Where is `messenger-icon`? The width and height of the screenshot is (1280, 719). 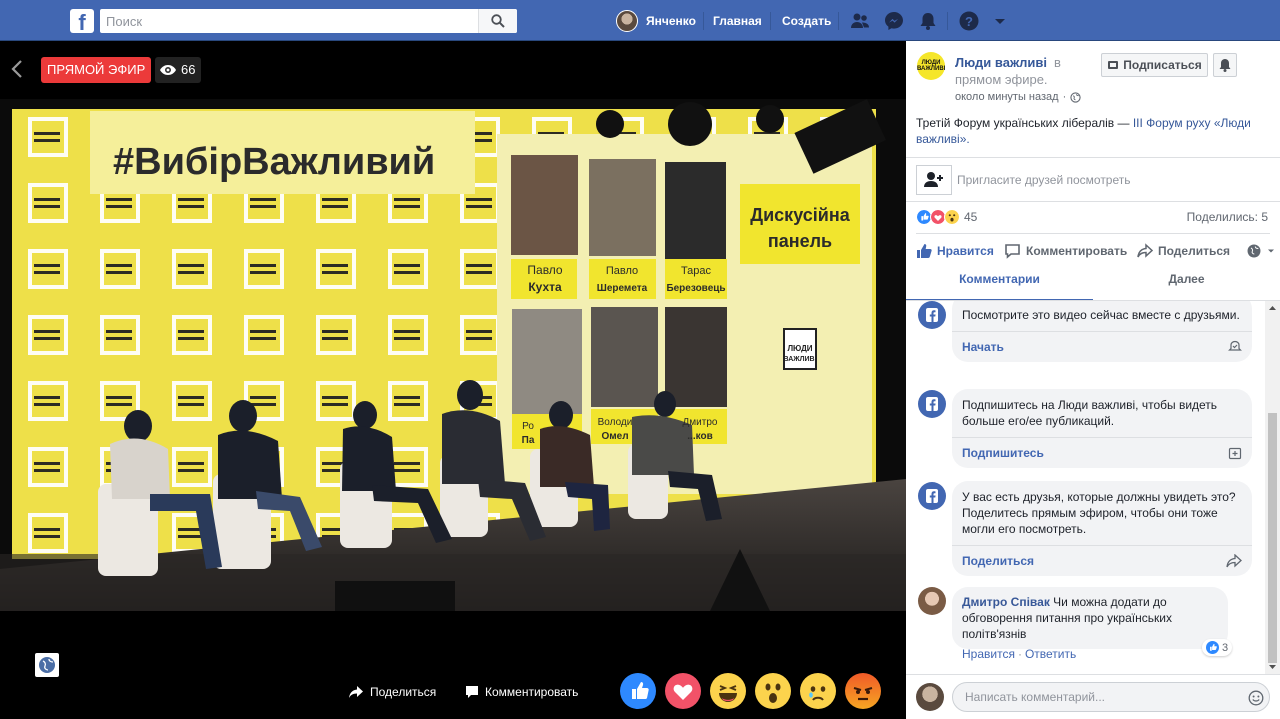 messenger-icon is located at coordinates (894, 21).